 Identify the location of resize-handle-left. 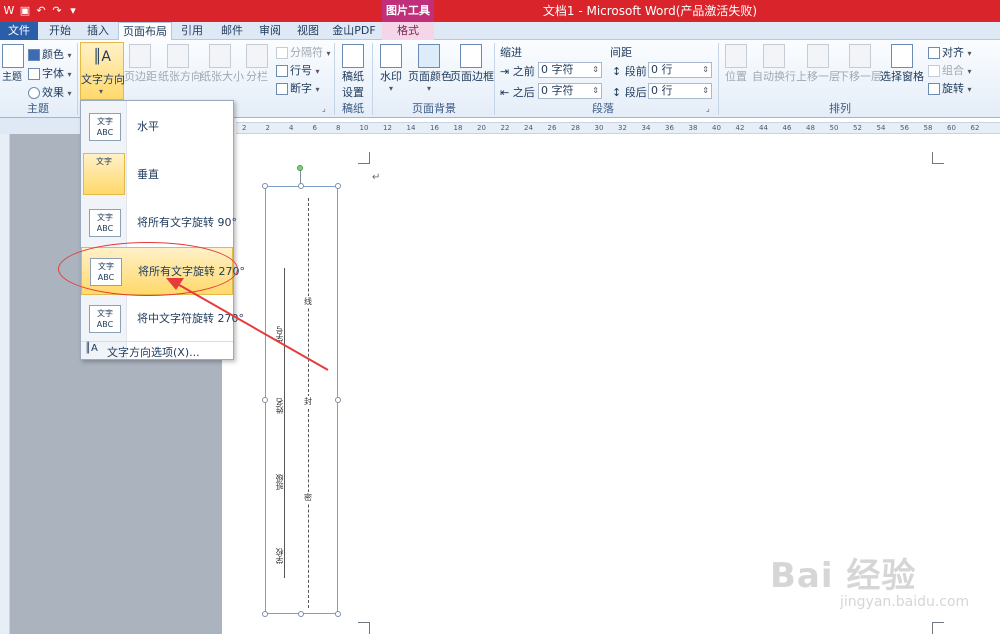
(265, 400).